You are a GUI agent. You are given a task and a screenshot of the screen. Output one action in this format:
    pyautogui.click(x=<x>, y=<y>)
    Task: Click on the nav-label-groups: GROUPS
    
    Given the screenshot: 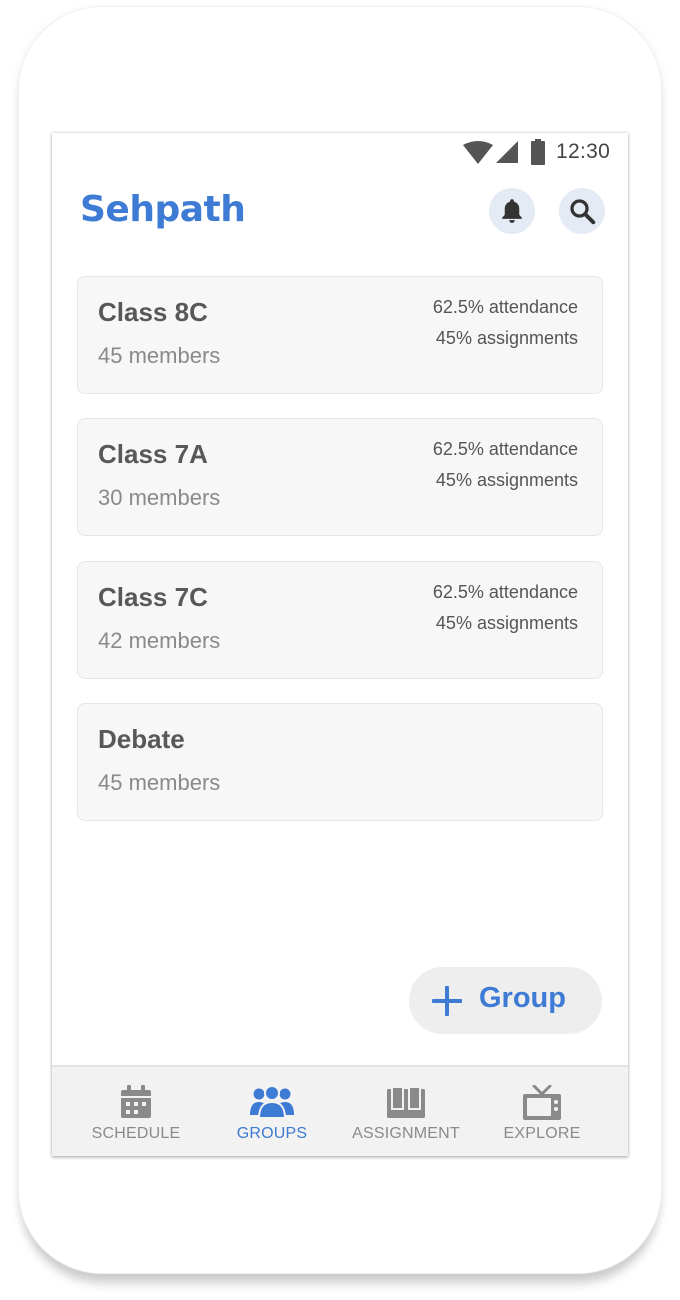 What is the action you would take?
    pyautogui.click(x=272, y=1133)
    